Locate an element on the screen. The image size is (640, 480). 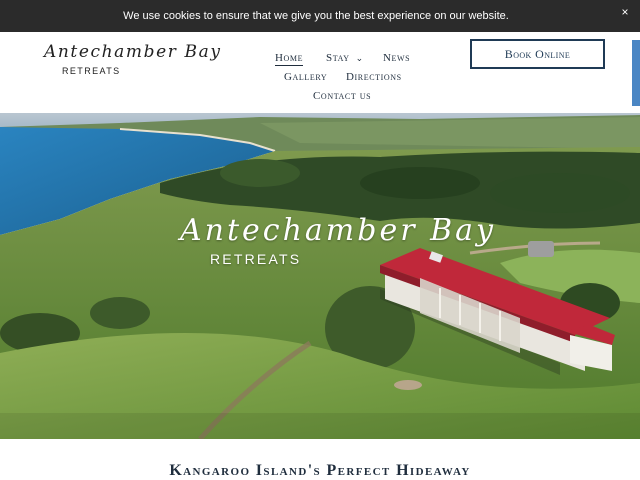
nav-stay: Stay ⌄ is located at coordinates (345, 58).